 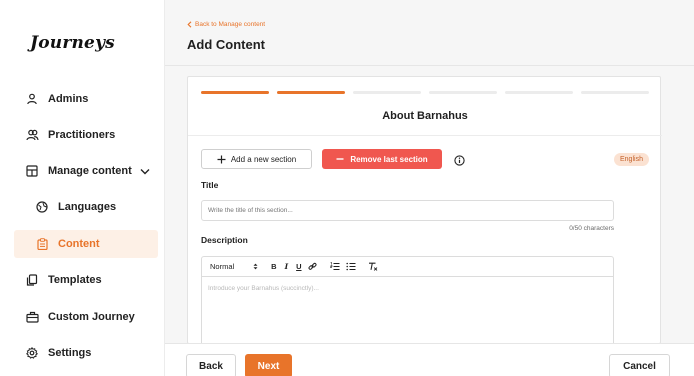 I want to click on rich-text-toolbar: Normal B I U, so click(x=407, y=266).